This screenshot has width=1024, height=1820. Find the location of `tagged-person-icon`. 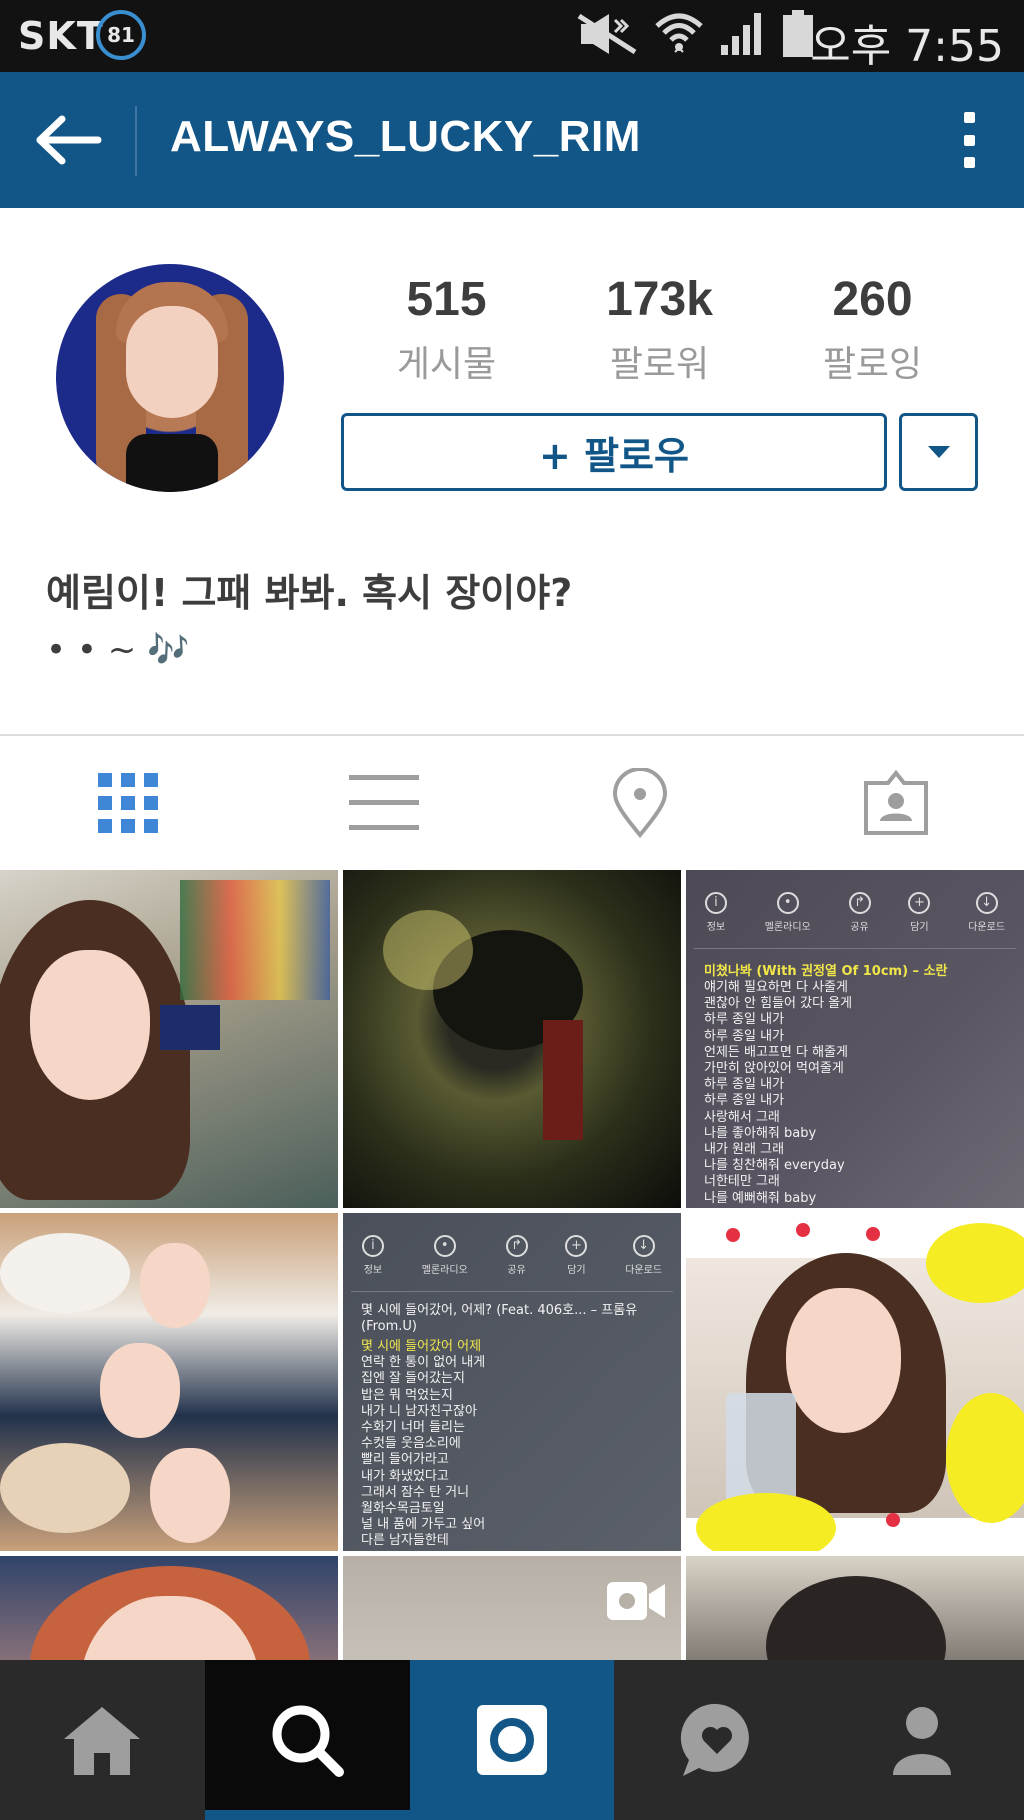

tagged-person-icon is located at coordinates (896, 802).